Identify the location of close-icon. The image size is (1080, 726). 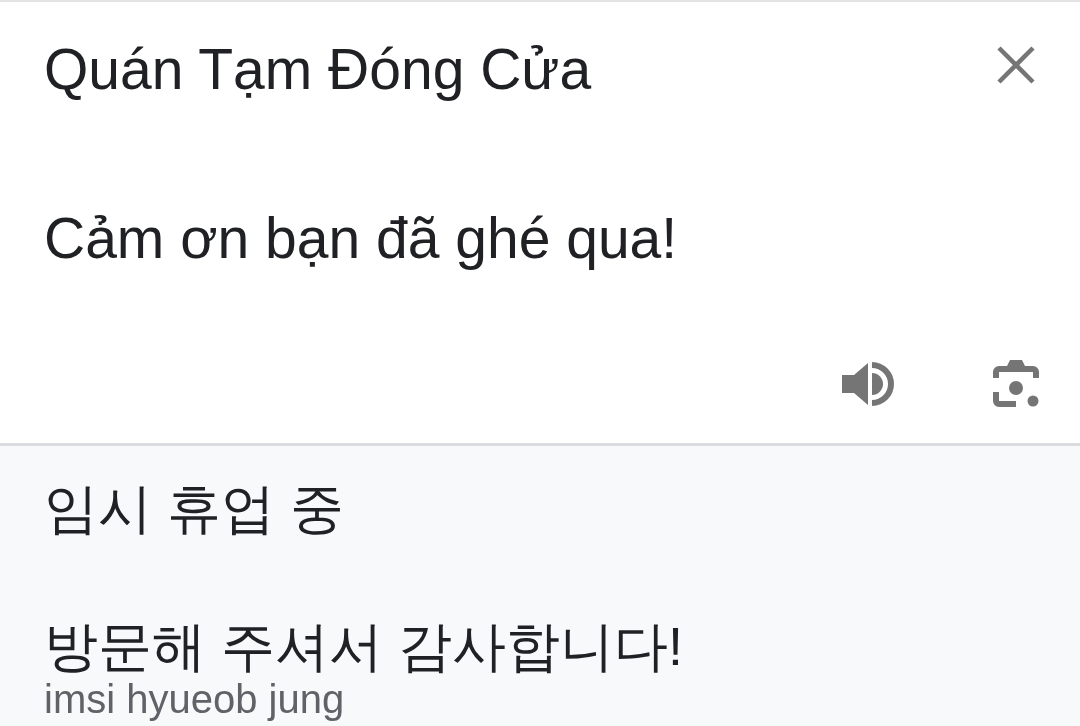
(1016, 65).